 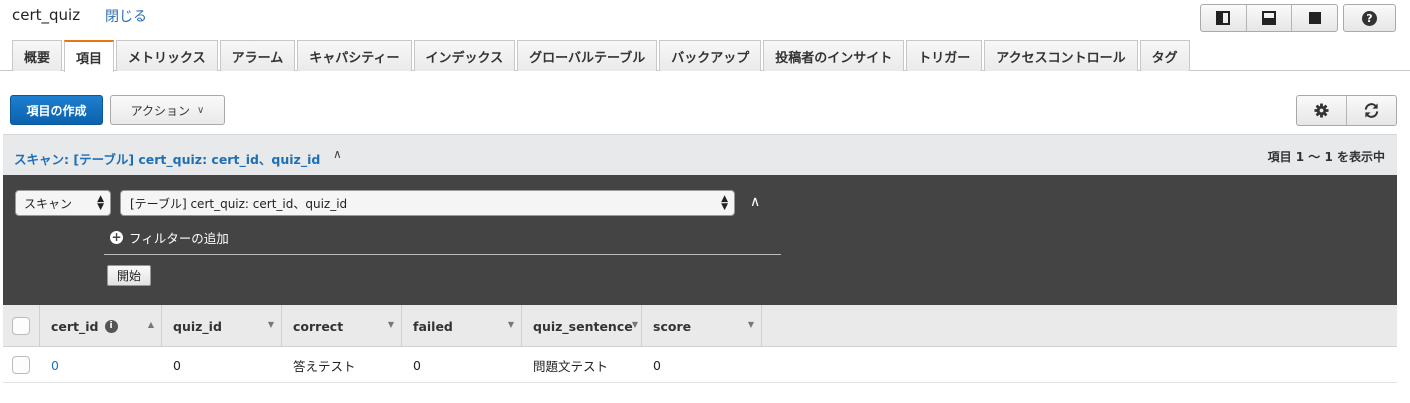 I want to click on refresh-icon, so click(x=1371, y=110).